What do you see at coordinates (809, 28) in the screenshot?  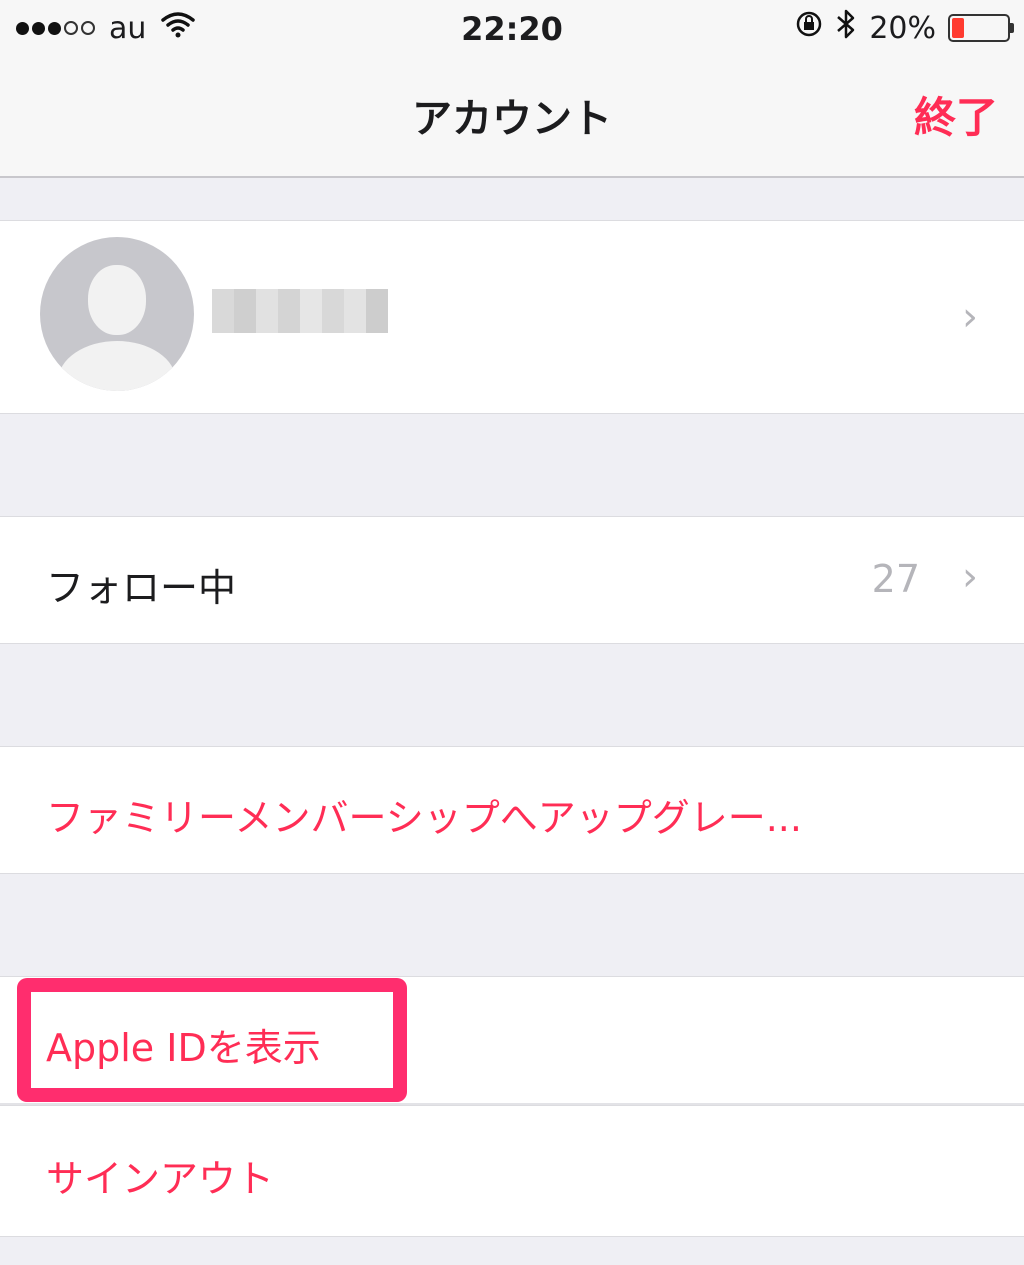 I see `rotation-lock-icon` at bounding box center [809, 28].